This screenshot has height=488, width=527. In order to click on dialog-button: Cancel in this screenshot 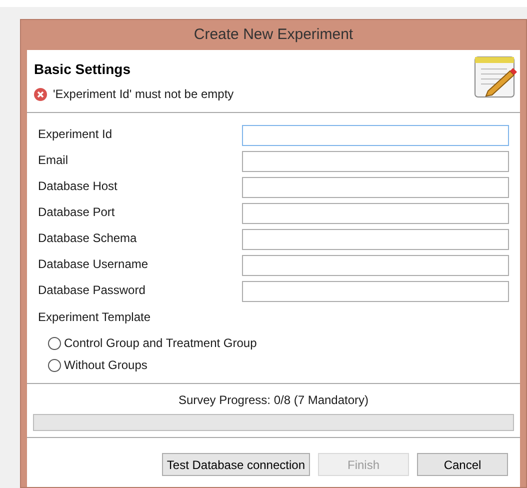, I will do `click(462, 464)`.